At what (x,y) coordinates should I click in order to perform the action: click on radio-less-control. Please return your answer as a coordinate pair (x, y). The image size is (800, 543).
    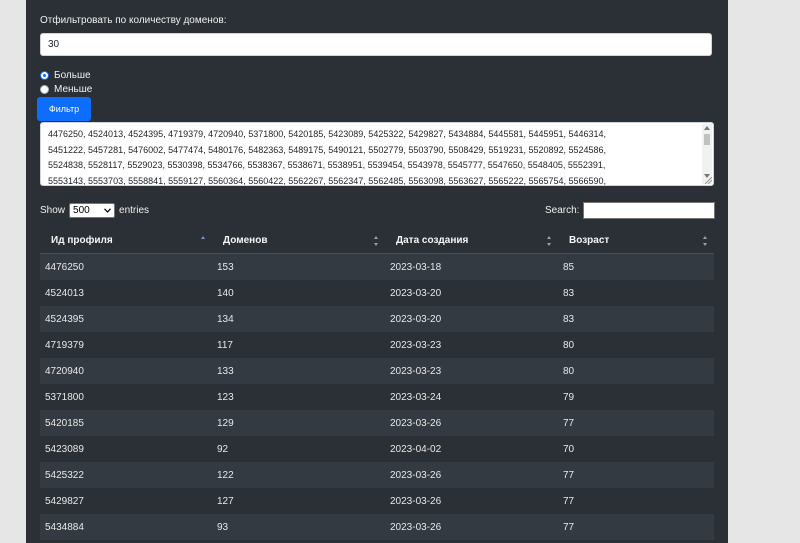
    Looking at the image, I should click on (44, 89).